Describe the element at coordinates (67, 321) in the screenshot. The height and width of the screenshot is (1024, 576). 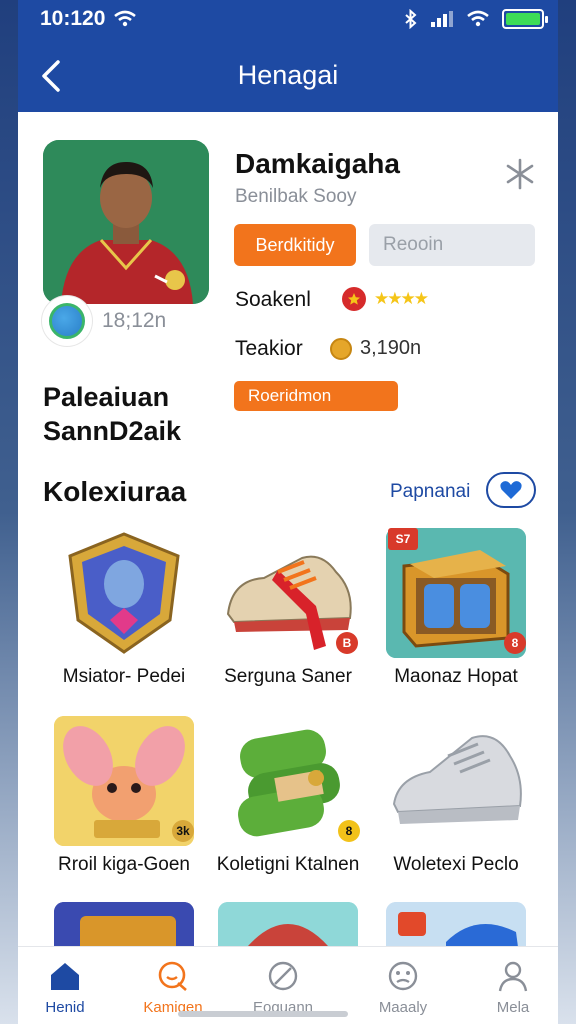
I see `avatar-badge` at that location.